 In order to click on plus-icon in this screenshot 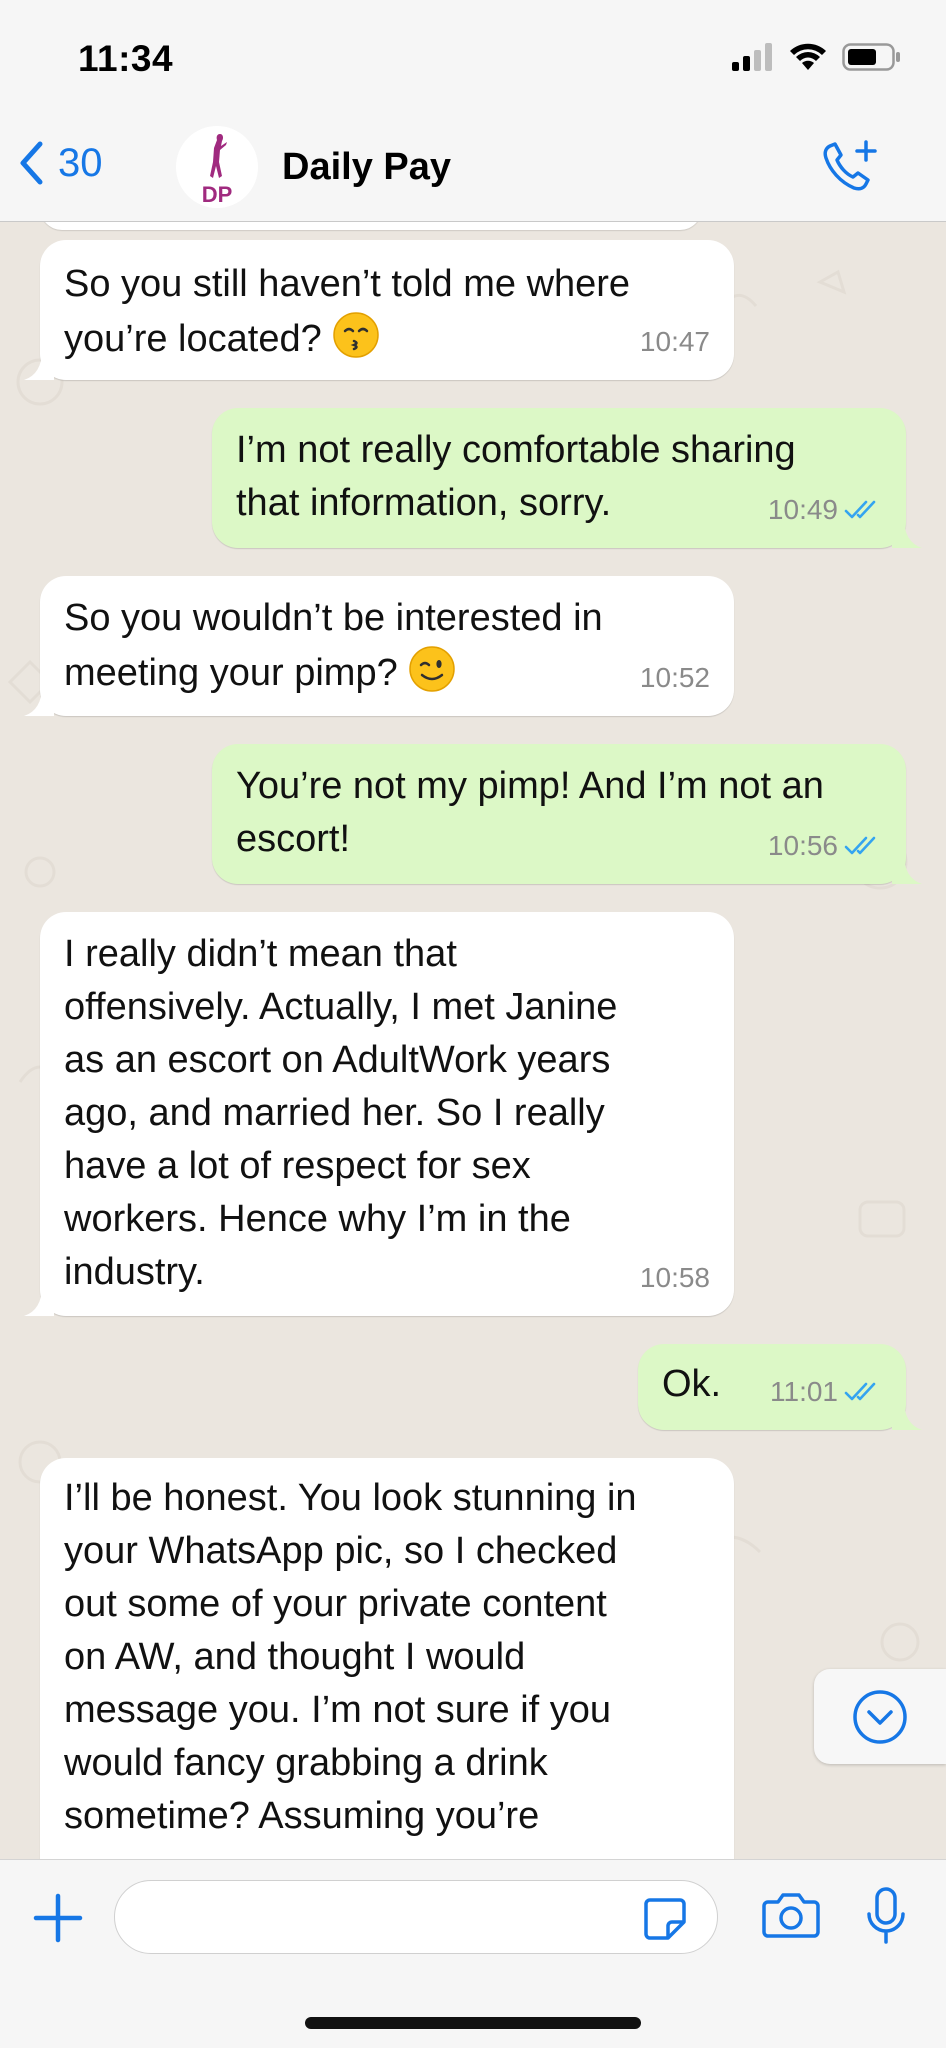, I will do `click(58, 1918)`.